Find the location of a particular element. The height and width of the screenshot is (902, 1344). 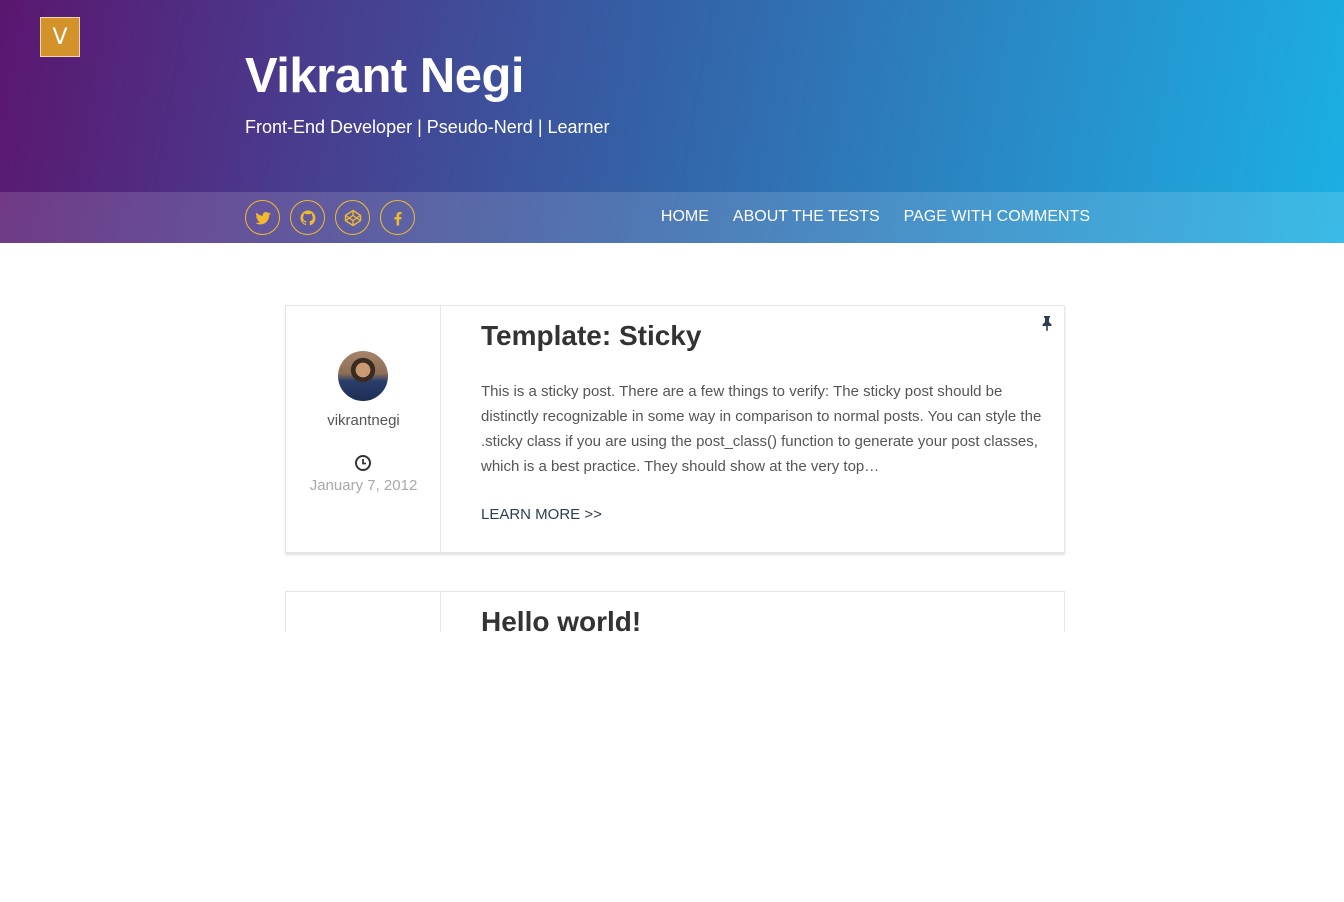

github-link is located at coordinates (307, 217).